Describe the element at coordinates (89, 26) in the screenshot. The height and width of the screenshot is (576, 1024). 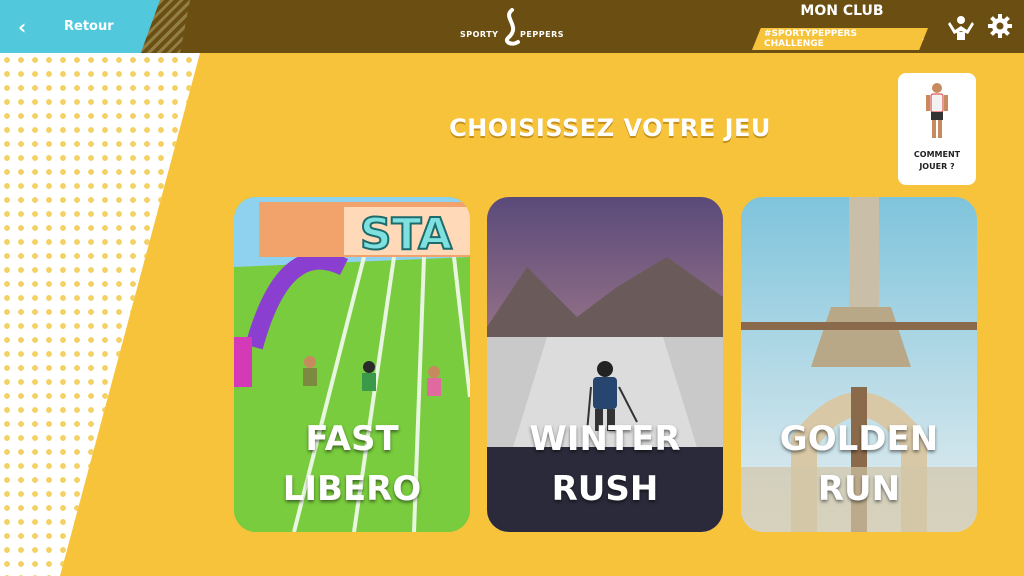
I see `back-label: Retour` at that location.